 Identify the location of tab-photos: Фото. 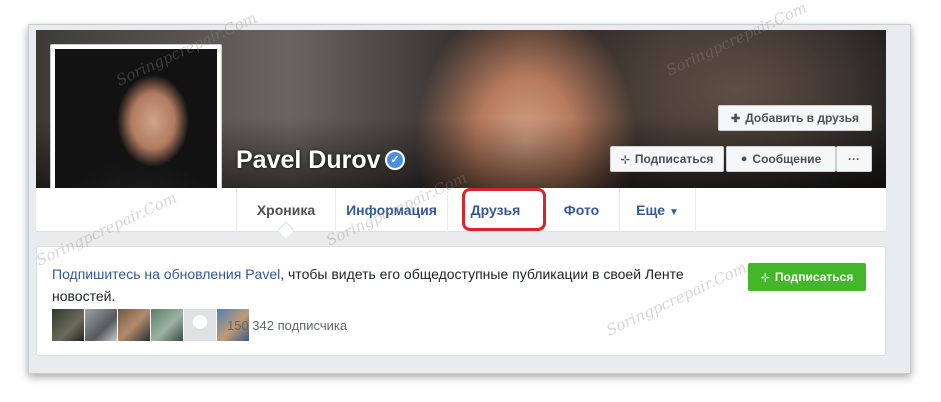
(582, 210).